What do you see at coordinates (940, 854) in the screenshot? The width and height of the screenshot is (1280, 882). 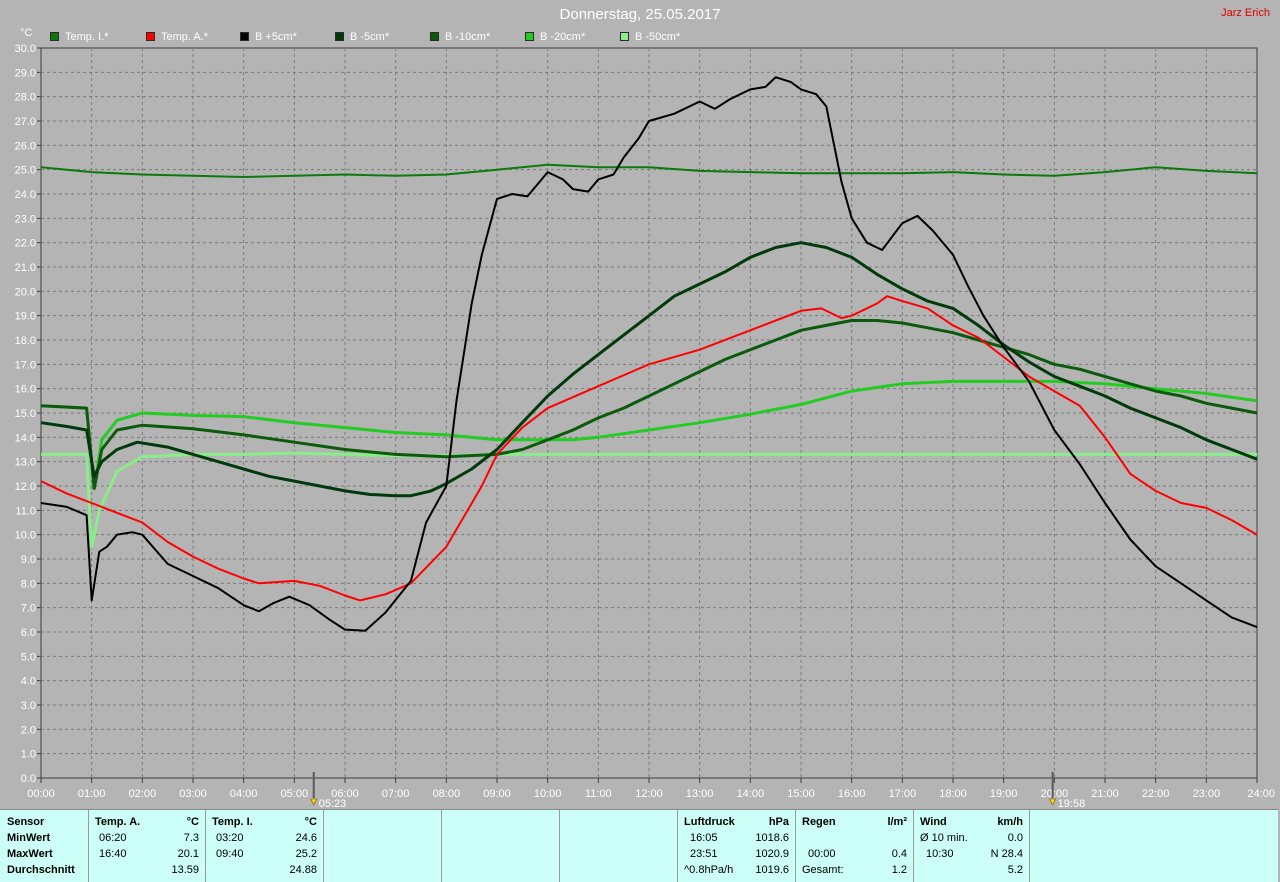 I see `wind-max-time: 10:30` at bounding box center [940, 854].